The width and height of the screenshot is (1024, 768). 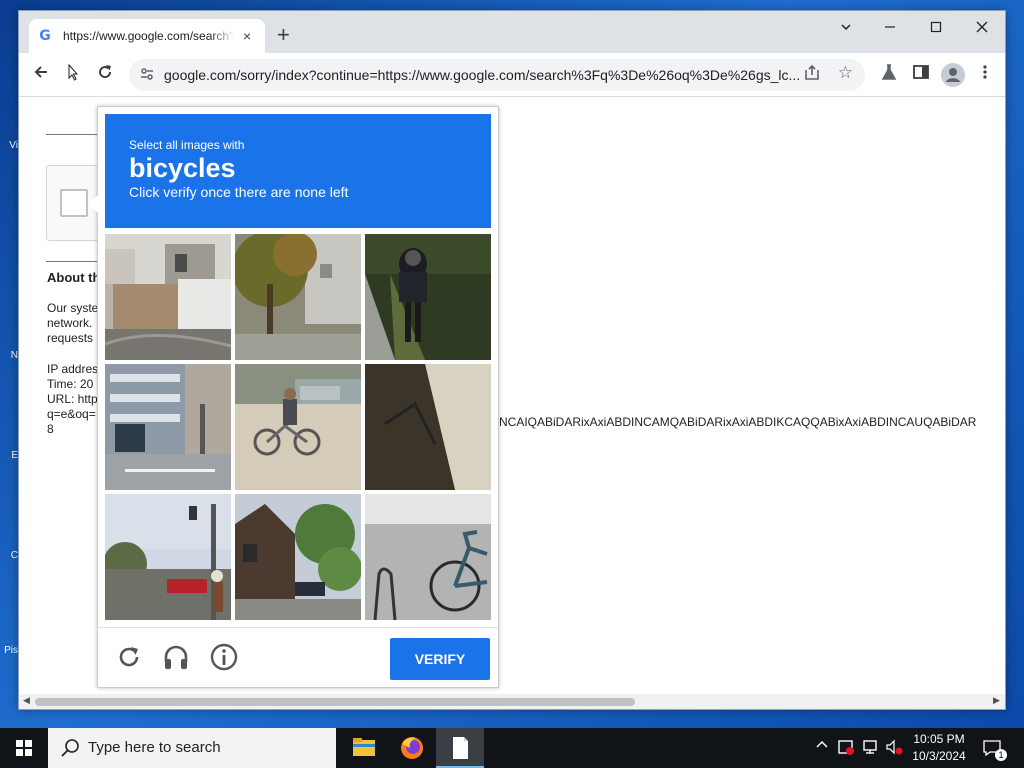 I want to click on taskbar-clock: 10:05 PM 10/3/2024, so click(x=939, y=748).